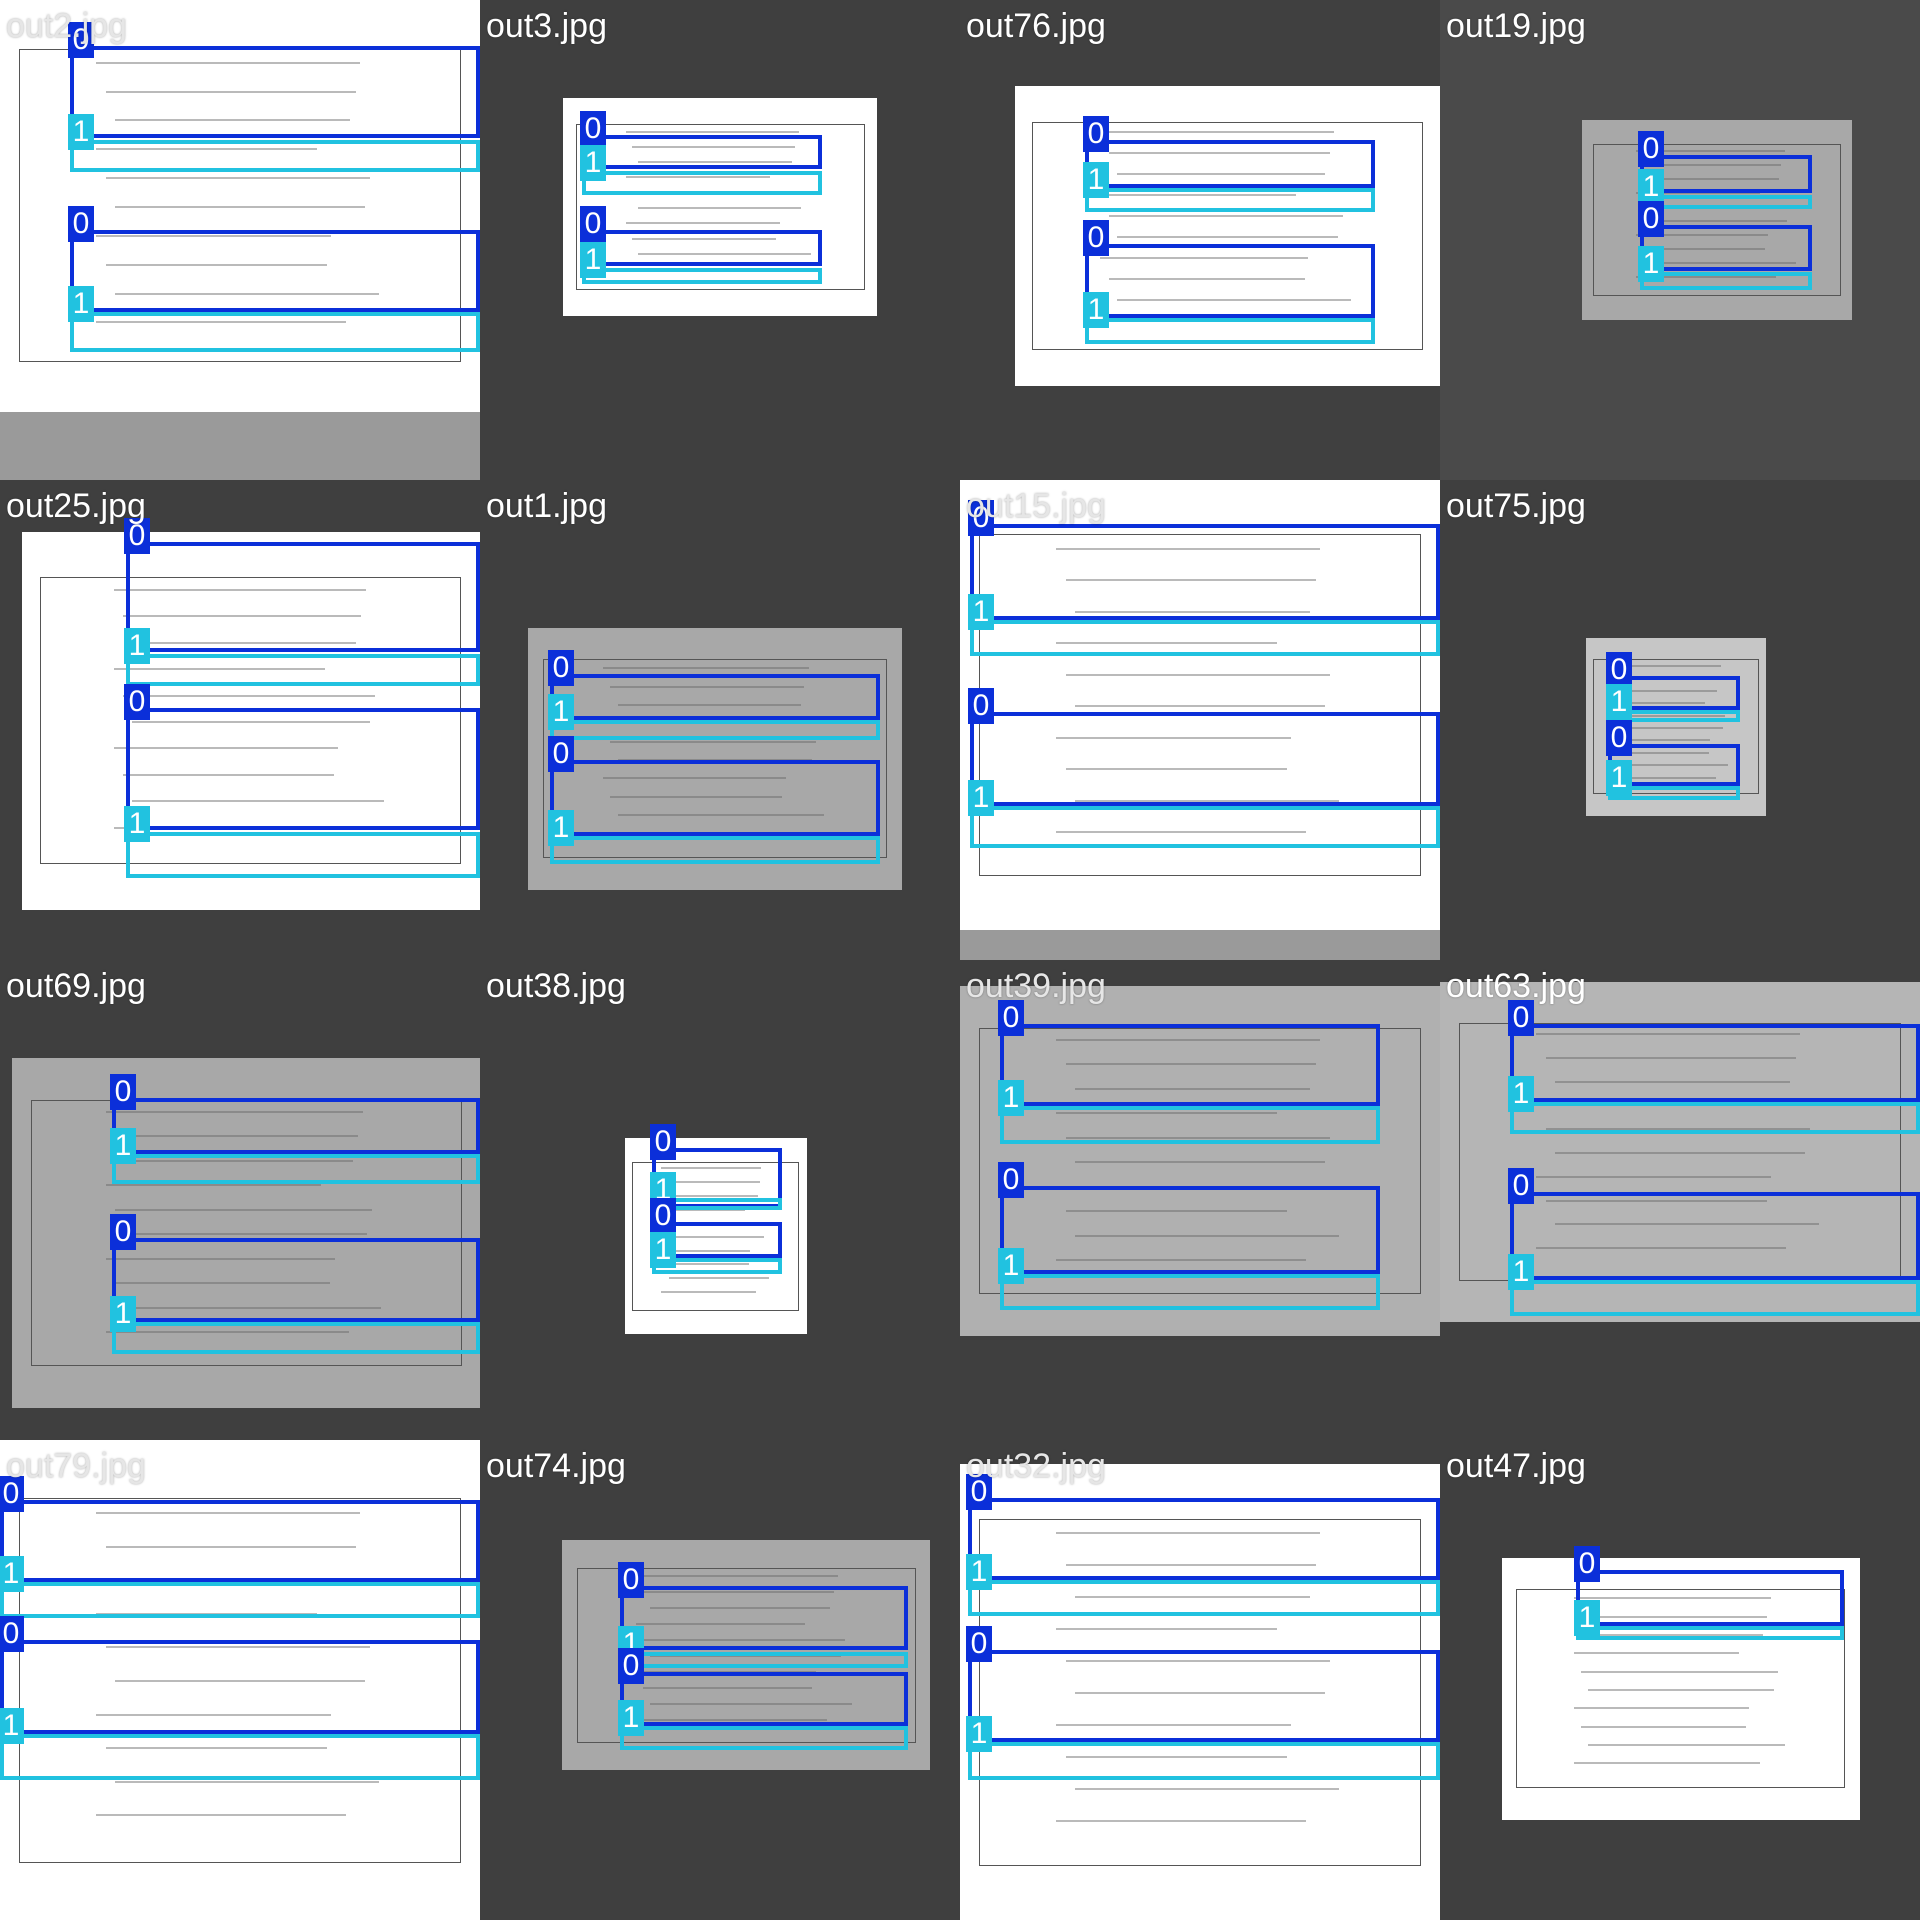 The image size is (1920, 1920). I want to click on thumbnail-tile: 0 1 0 1 out1.jpg, so click(720, 720).